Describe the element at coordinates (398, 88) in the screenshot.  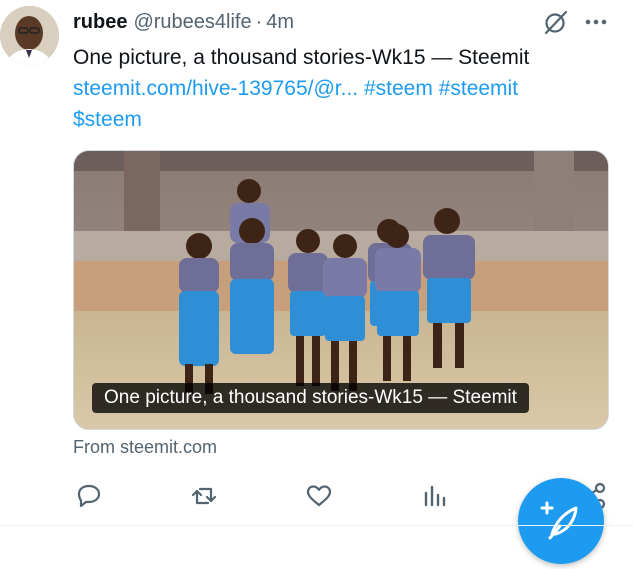
I see `hashtag-steem: #steem` at that location.